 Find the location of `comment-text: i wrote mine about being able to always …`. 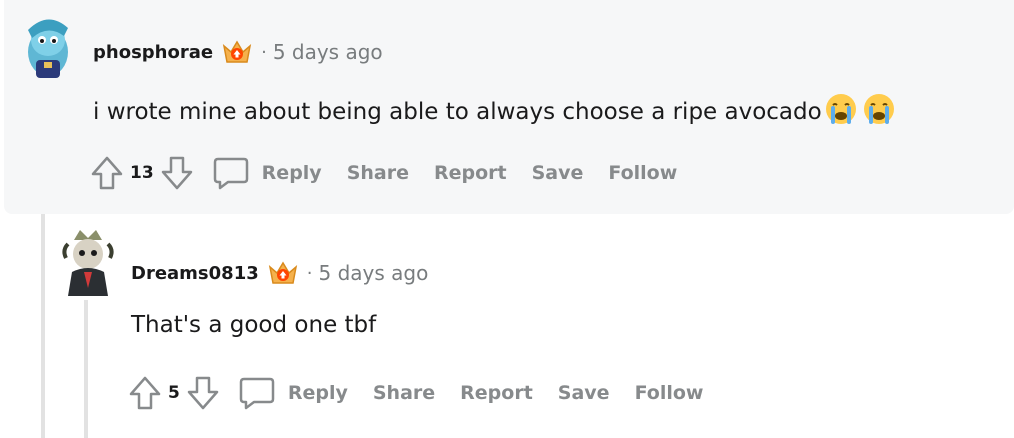

comment-text: i wrote mine about being able to always … is located at coordinates (457, 112).